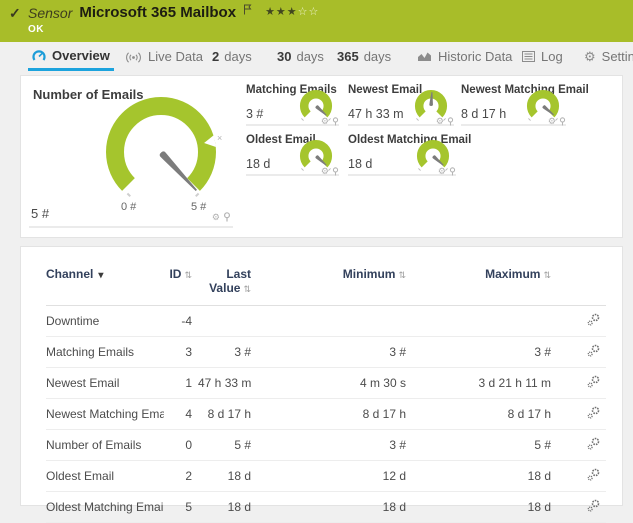 The height and width of the screenshot is (523, 633). What do you see at coordinates (606, 56) in the screenshot?
I see `tab-settings: ⚙ Settings` at bounding box center [606, 56].